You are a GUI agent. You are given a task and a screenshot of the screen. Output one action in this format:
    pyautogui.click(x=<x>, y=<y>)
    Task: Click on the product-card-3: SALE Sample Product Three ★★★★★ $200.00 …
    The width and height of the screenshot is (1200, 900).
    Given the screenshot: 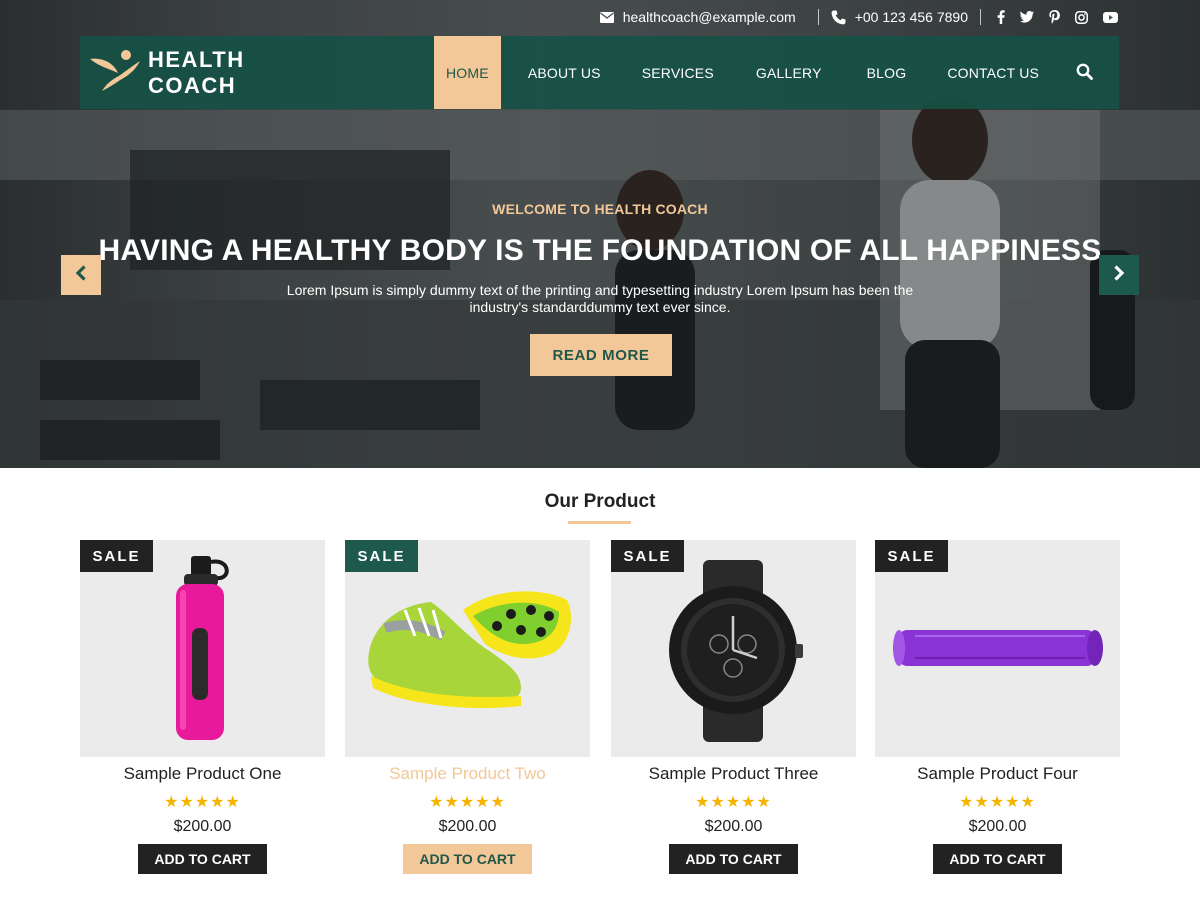 What is the action you would take?
    pyautogui.click(x=733, y=710)
    